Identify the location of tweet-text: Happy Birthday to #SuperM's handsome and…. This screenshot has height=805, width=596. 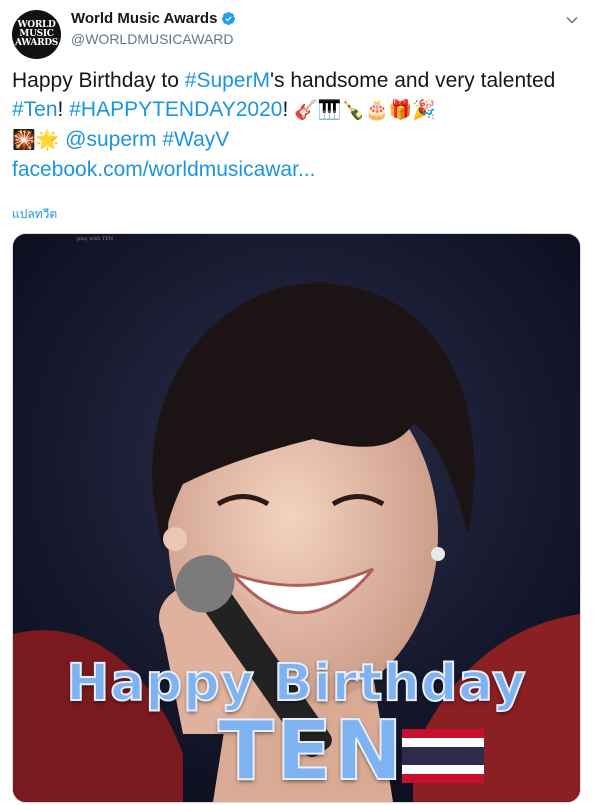
(298, 125).